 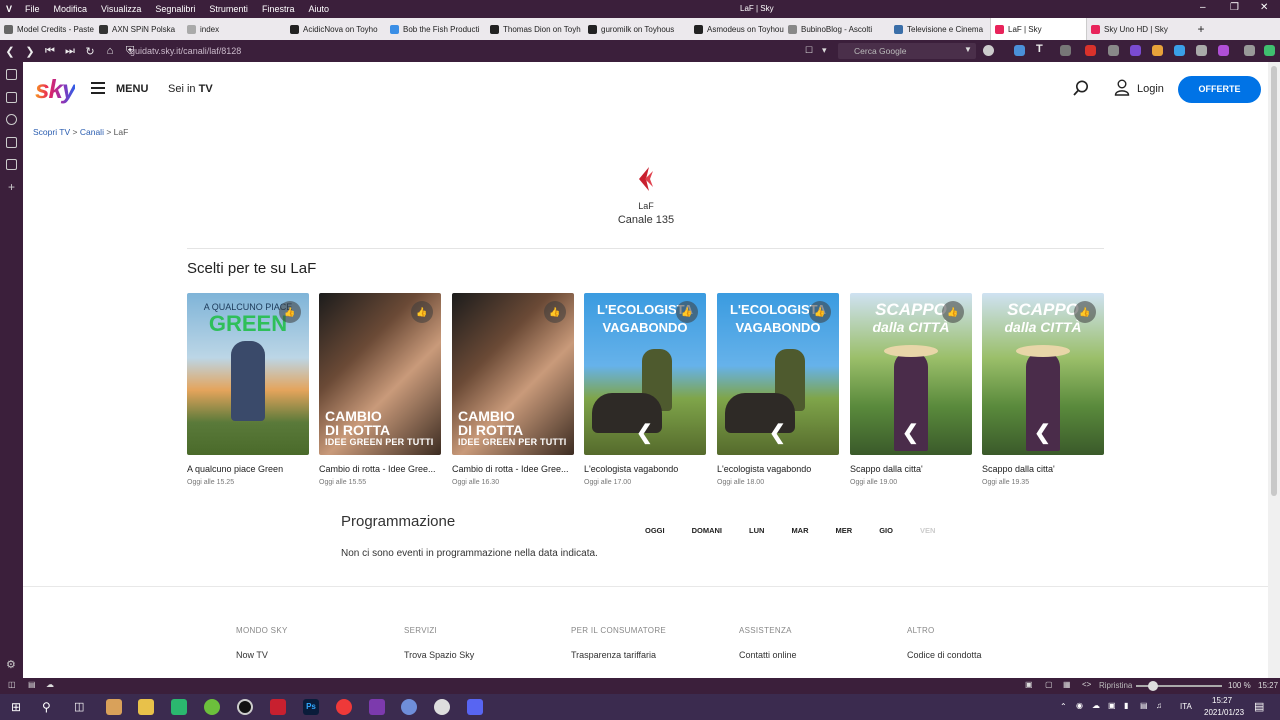 What do you see at coordinates (9, 9) in the screenshot?
I see `vivaldi-logo-icon: V` at bounding box center [9, 9].